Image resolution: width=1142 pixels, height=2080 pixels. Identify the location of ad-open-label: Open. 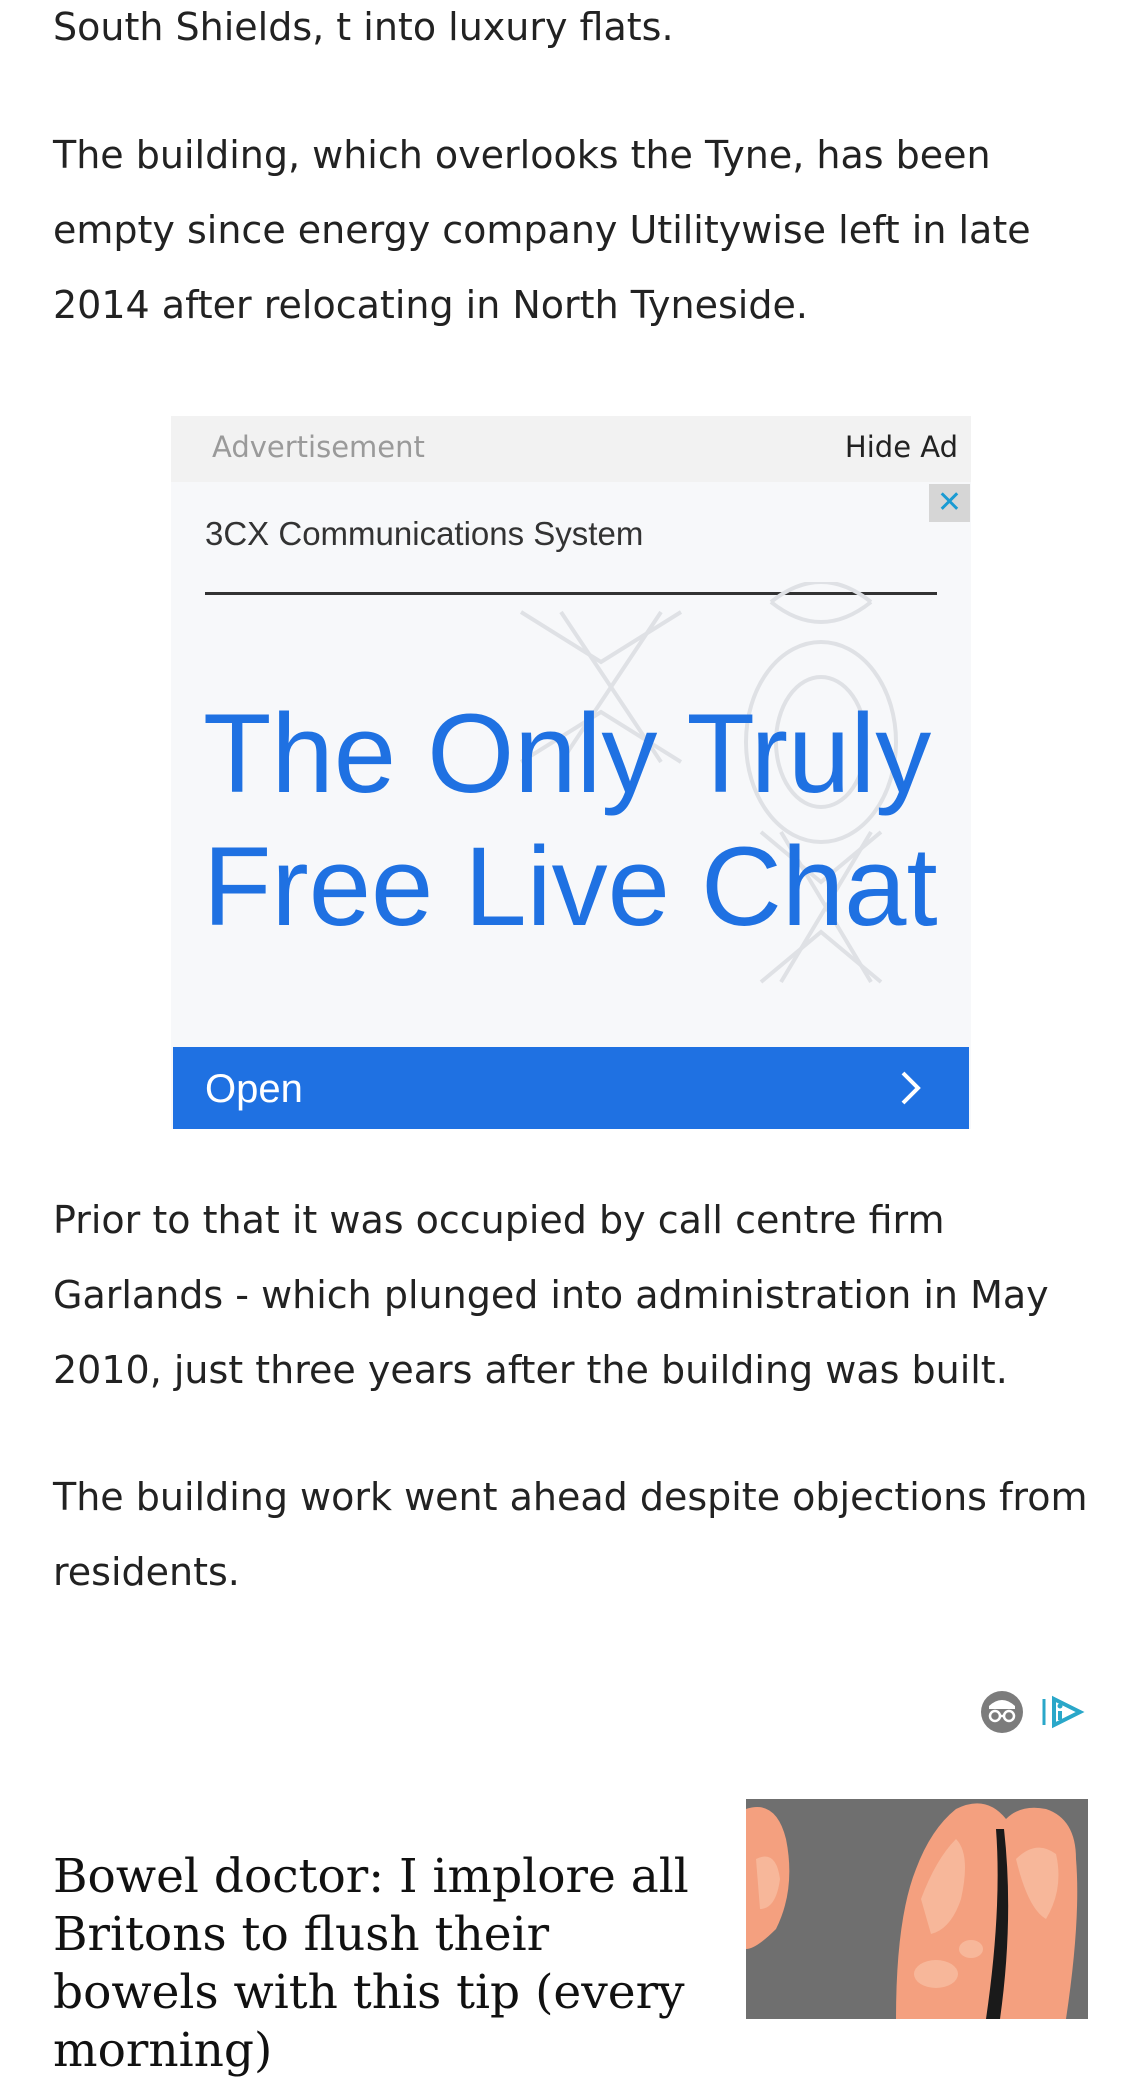
(254, 1089).